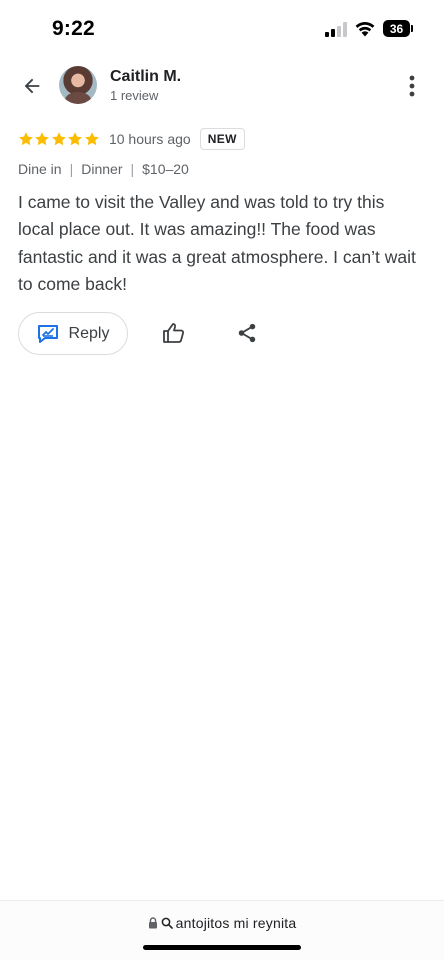 The image size is (444, 960). What do you see at coordinates (165, 169) in the screenshot?
I see `price-range: $10–20` at bounding box center [165, 169].